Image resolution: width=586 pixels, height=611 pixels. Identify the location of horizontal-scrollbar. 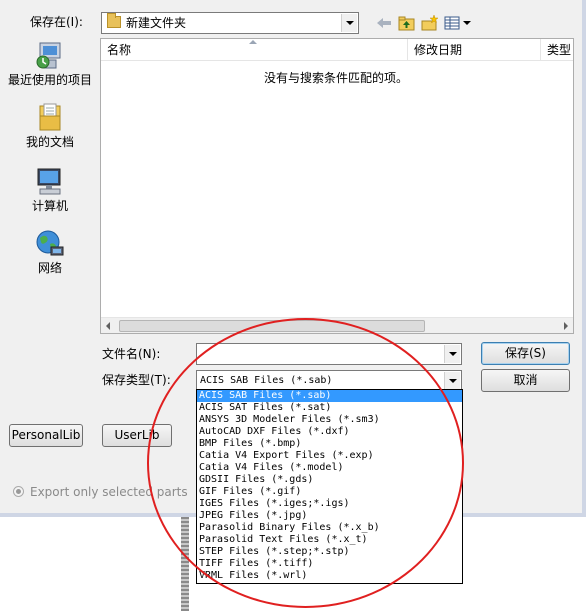
(337, 325).